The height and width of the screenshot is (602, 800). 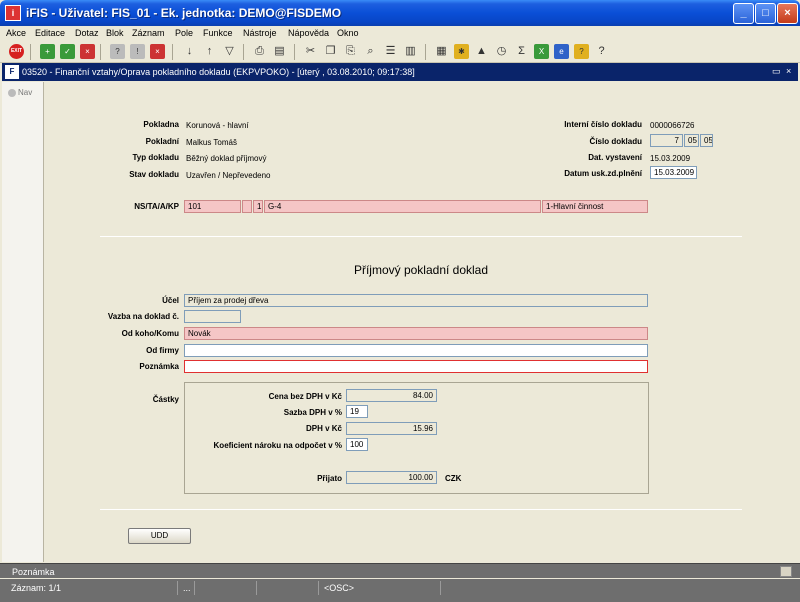 What do you see at coordinates (117, 51) in the screenshot?
I see `query-enter-icon: ?` at bounding box center [117, 51].